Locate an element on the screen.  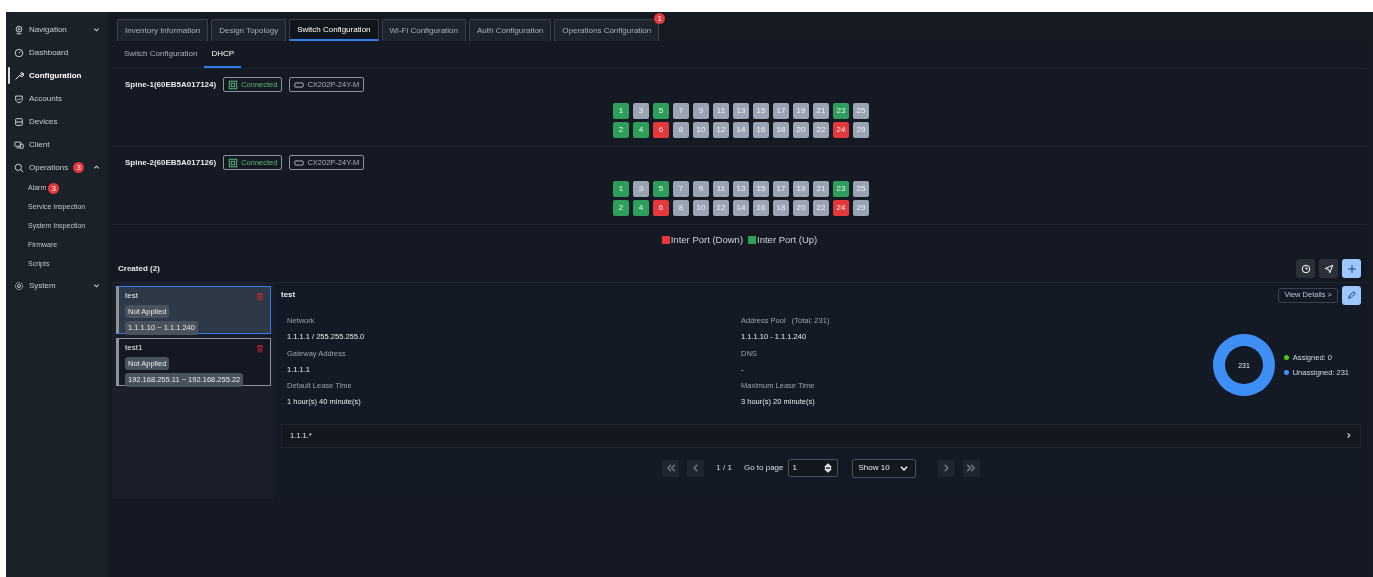
switch-name: Spine-1(60EB5A017124) is located at coordinates (171, 84).